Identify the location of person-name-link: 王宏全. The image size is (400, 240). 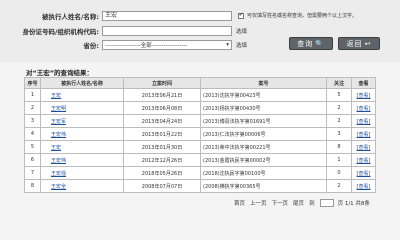
(82, 186).